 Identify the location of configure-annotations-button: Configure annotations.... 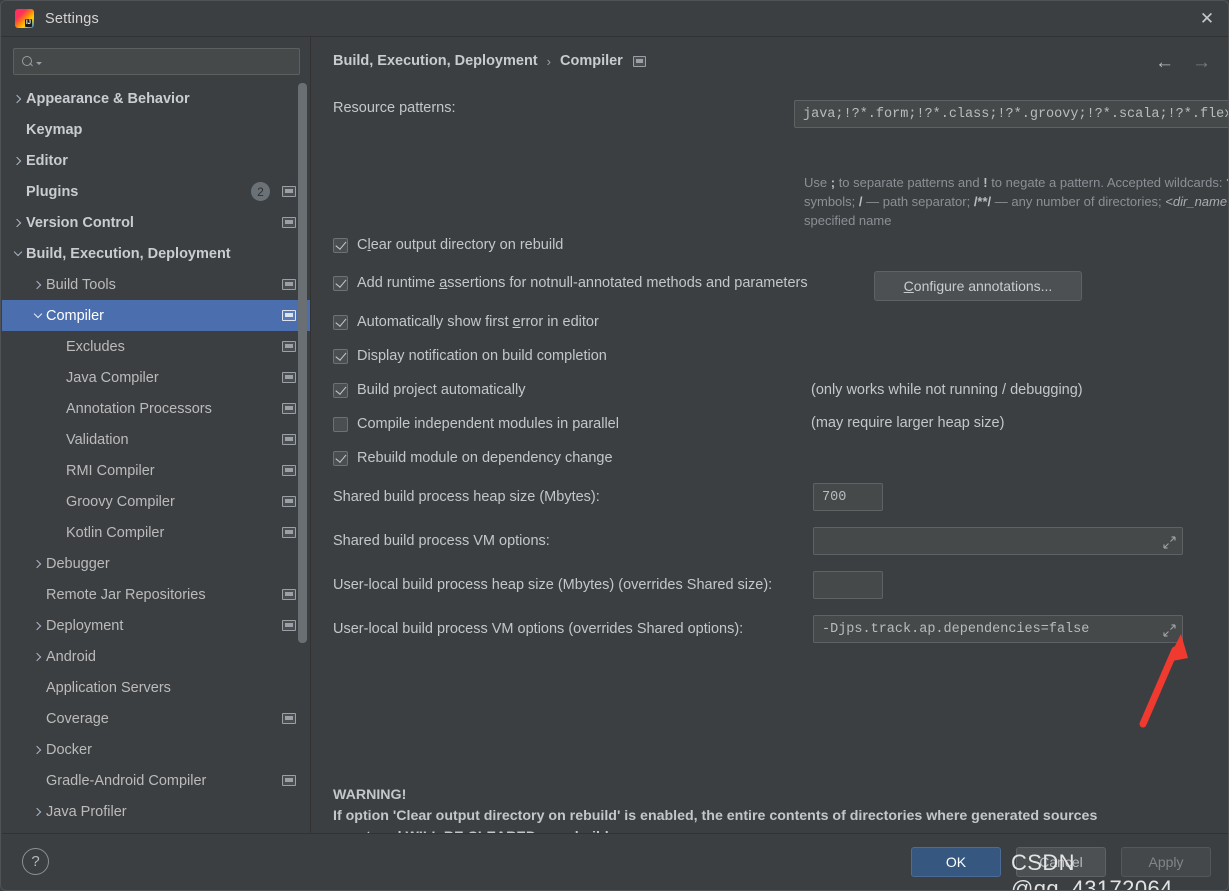
(978, 286).